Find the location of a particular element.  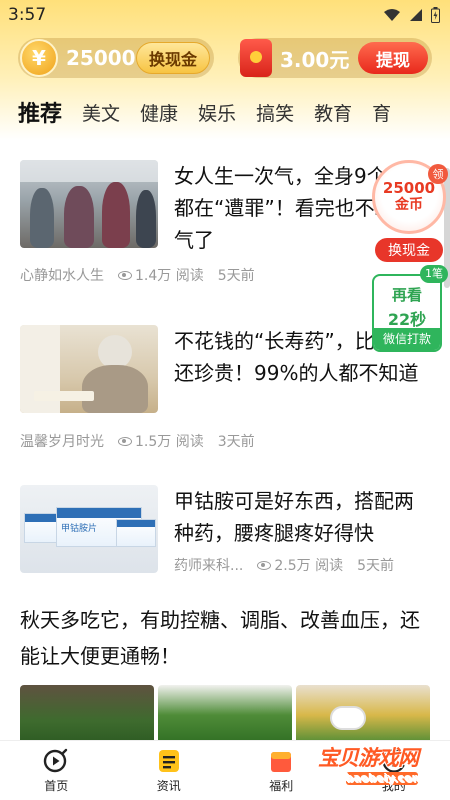

floating-exchange-button: 换现金 is located at coordinates (409, 250).